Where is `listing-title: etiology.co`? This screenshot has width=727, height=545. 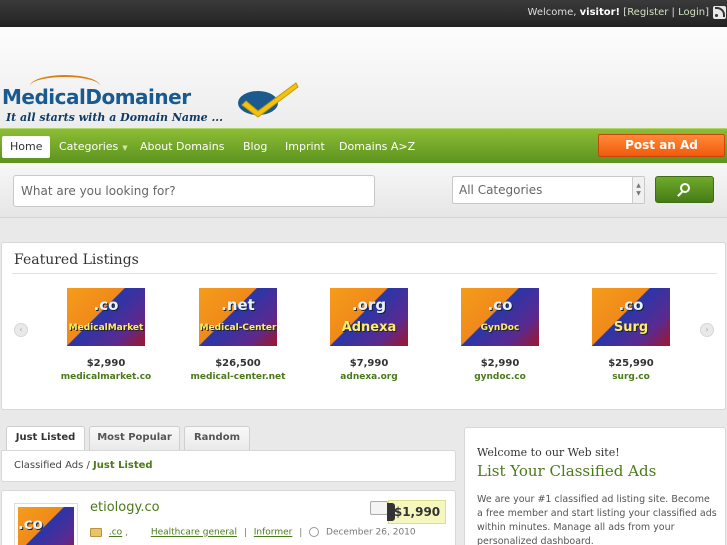 listing-title: etiology.co is located at coordinates (125, 507).